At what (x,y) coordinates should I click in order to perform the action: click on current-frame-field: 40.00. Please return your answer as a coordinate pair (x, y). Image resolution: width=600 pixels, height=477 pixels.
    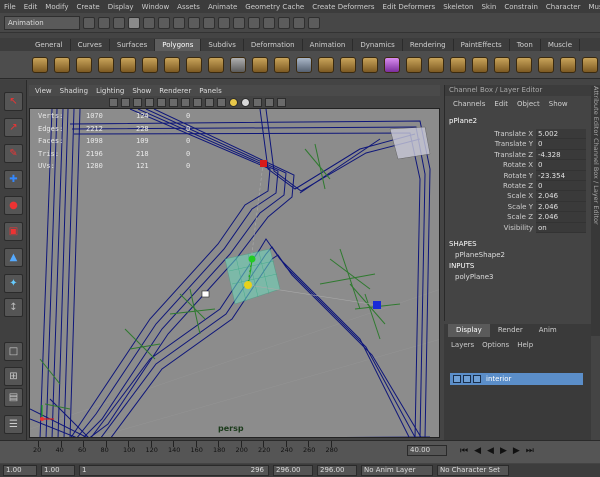
    Looking at the image, I should click on (427, 450).